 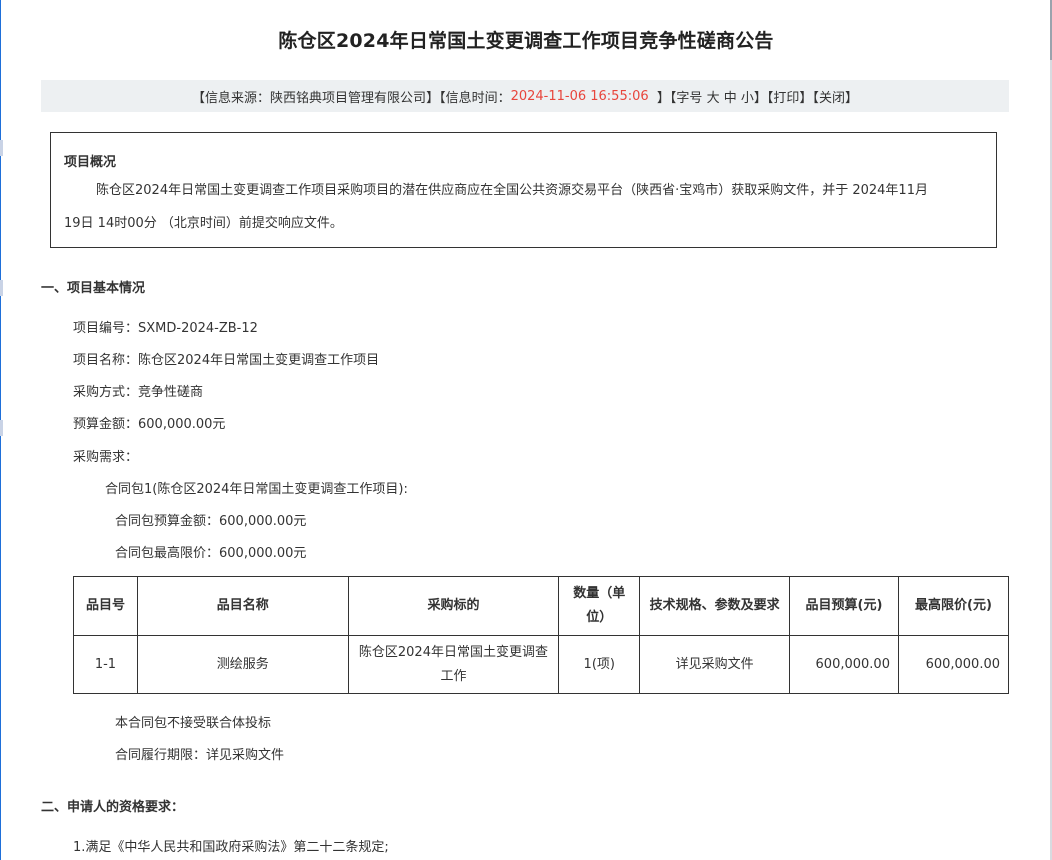 What do you see at coordinates (90, 162) in the screenshot?
I see `overview-title: 项目概况` at bounding box center [90, 162].